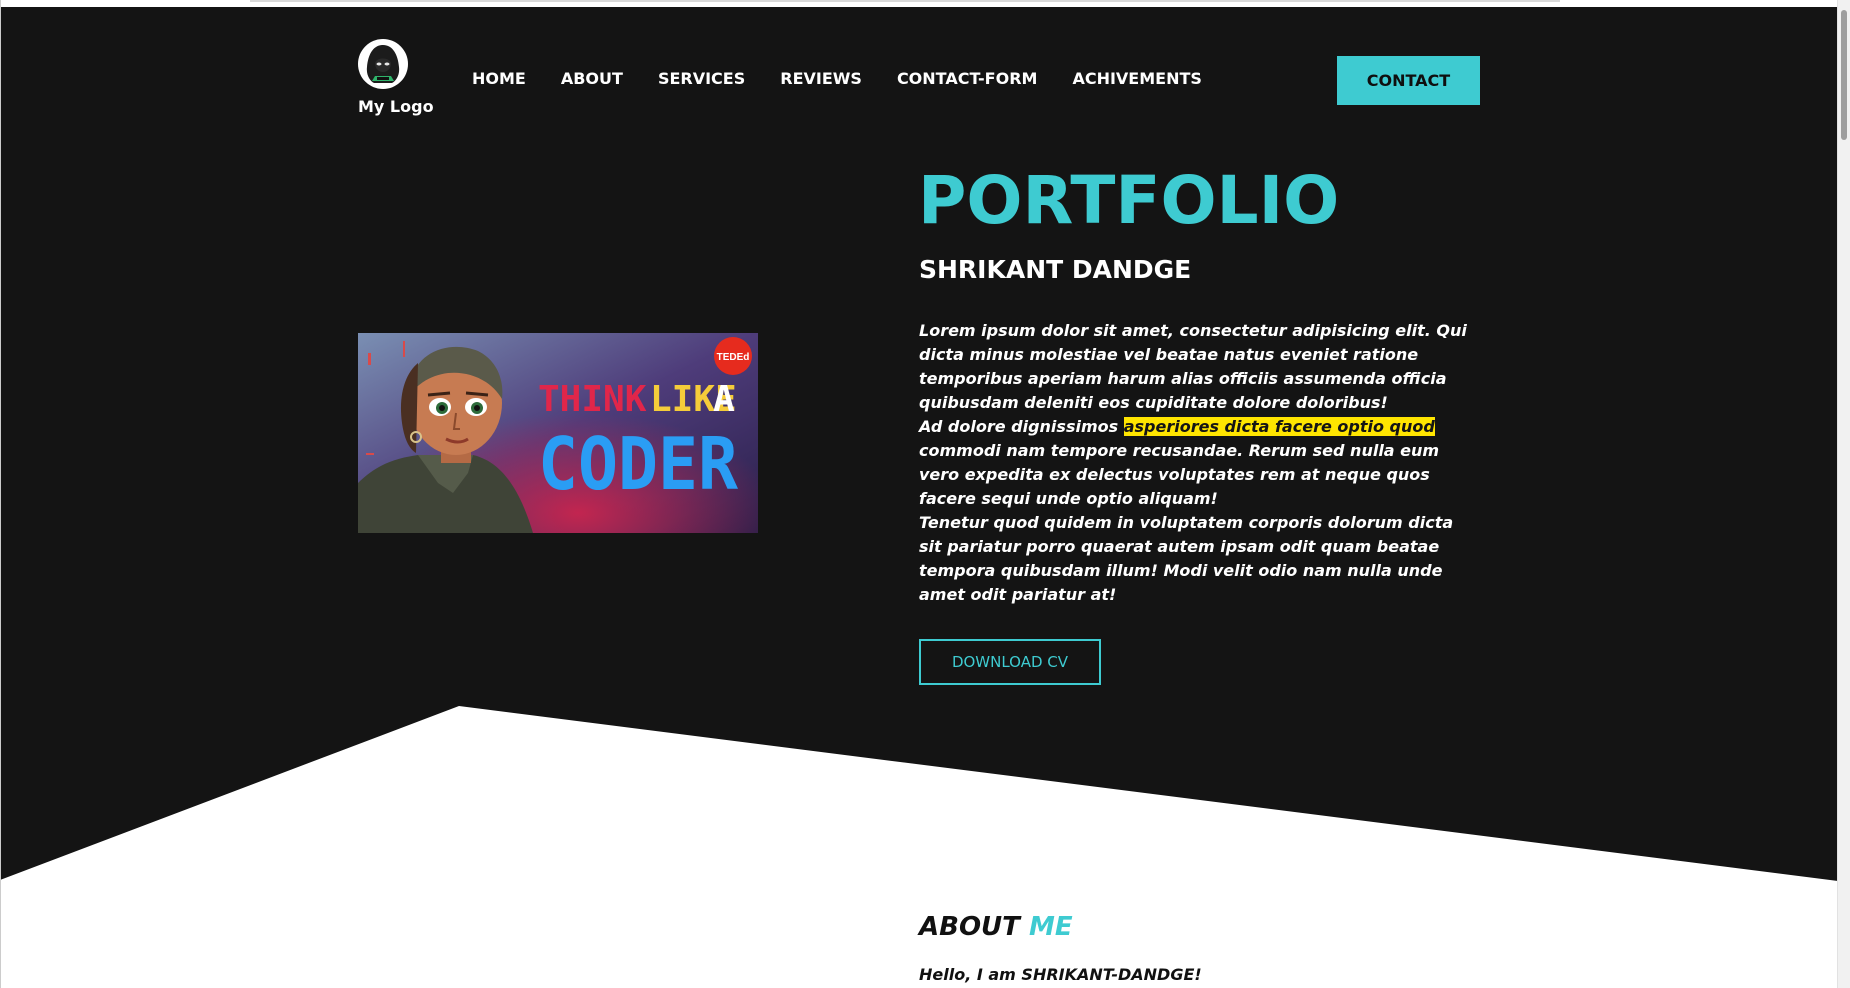 The image size is (1850, 988). Describe the element at coordinates (821, 78) in the screenshot. I see `nav-item-reviews: REVIEWS` at that location.